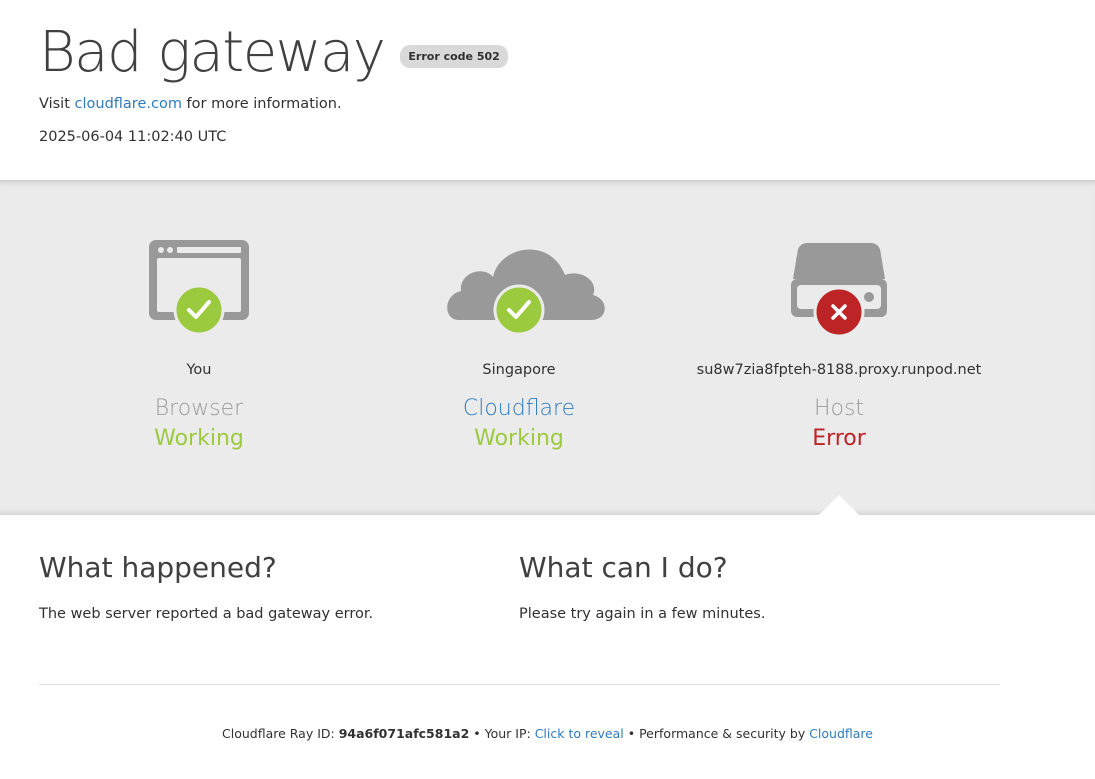  What do you see at coordinates (454, 56) in the screenshot?
I see `error-code-badge: Error code 502` at bounding box center [454, 56].